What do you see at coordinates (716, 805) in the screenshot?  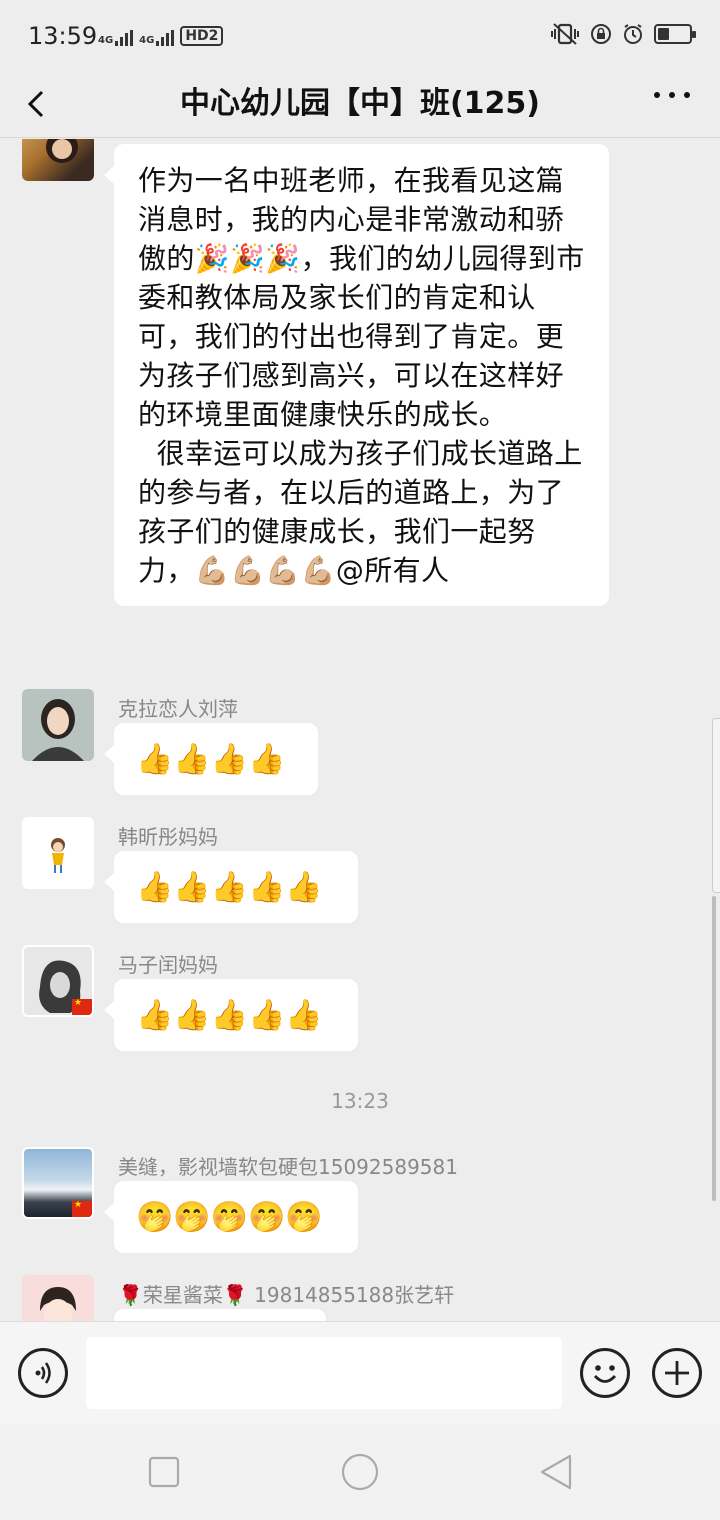 I see `scrollbar-track` at bounding box center [716, 805].